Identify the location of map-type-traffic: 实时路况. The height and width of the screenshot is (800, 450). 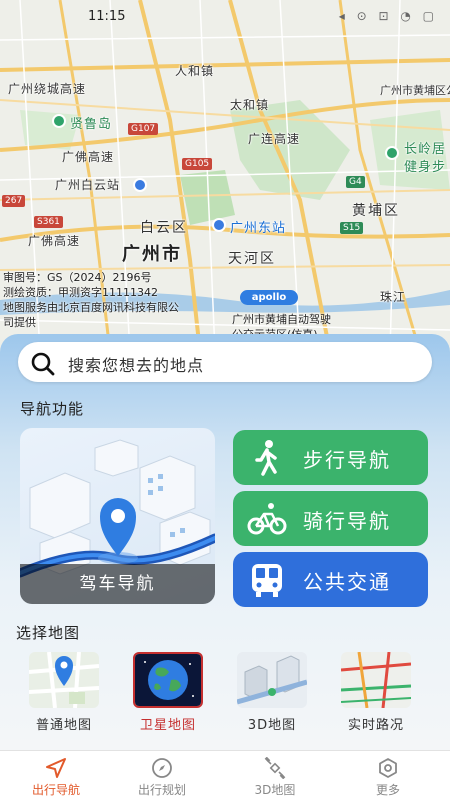
(376, 692).